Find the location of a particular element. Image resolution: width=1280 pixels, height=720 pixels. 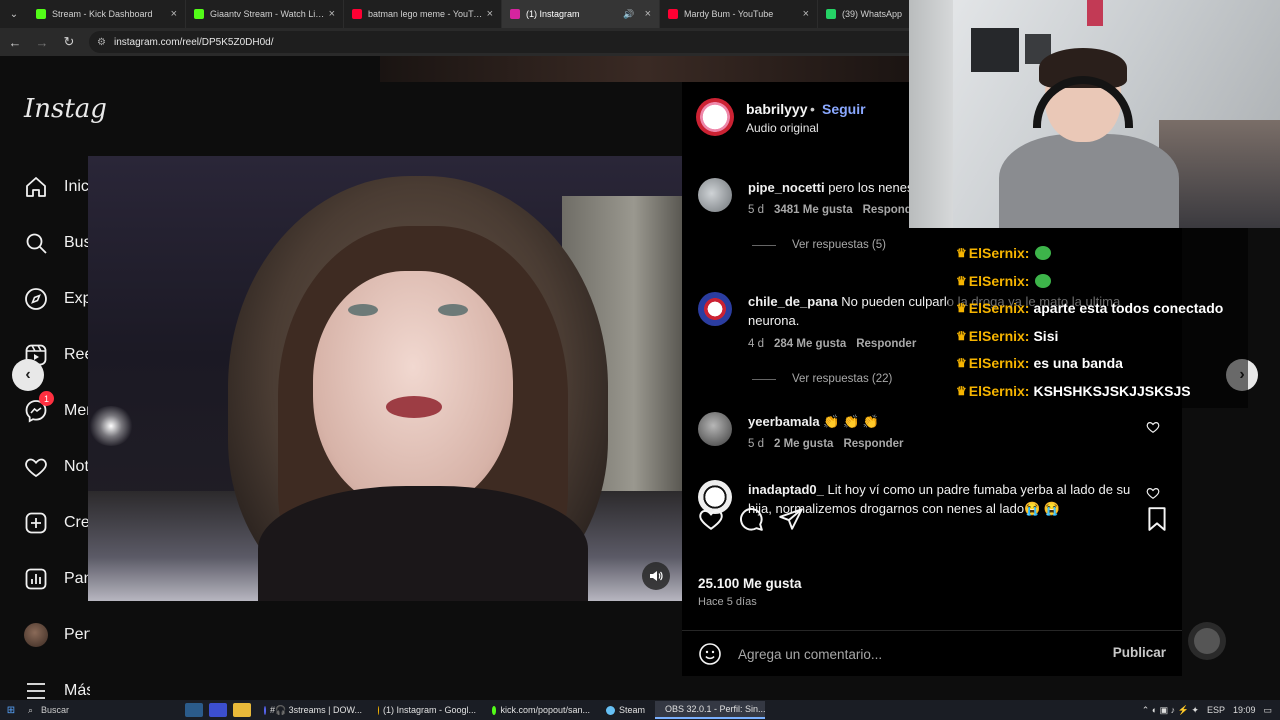

tab-search-chevron-icon: ⌄ is located at coordinates (14, 14).